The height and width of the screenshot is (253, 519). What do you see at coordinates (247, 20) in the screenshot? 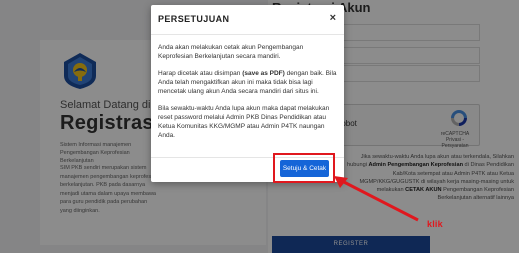
I see `modal-header: PERSETUJUAN ×` at bounding box center [247, 20].